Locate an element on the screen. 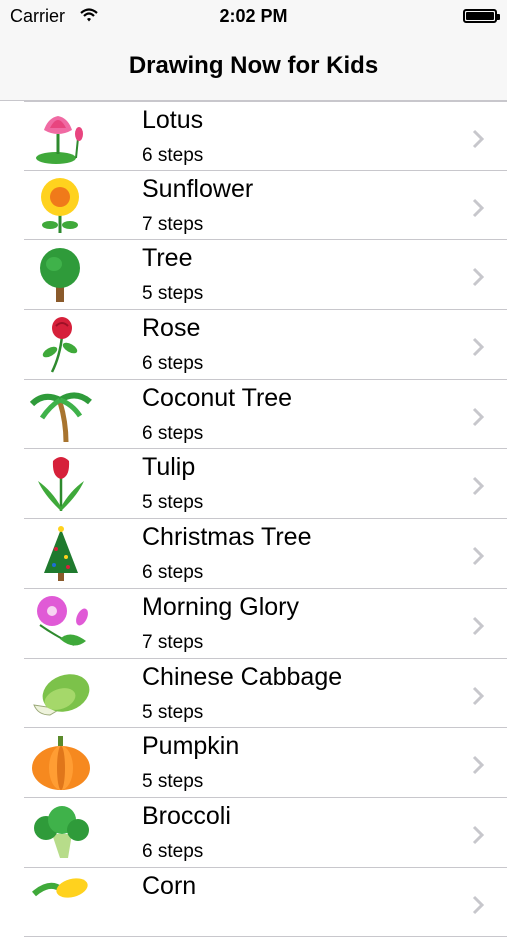  status-bar: Carrier 2:02 PM is located at coordinates (253, 17).